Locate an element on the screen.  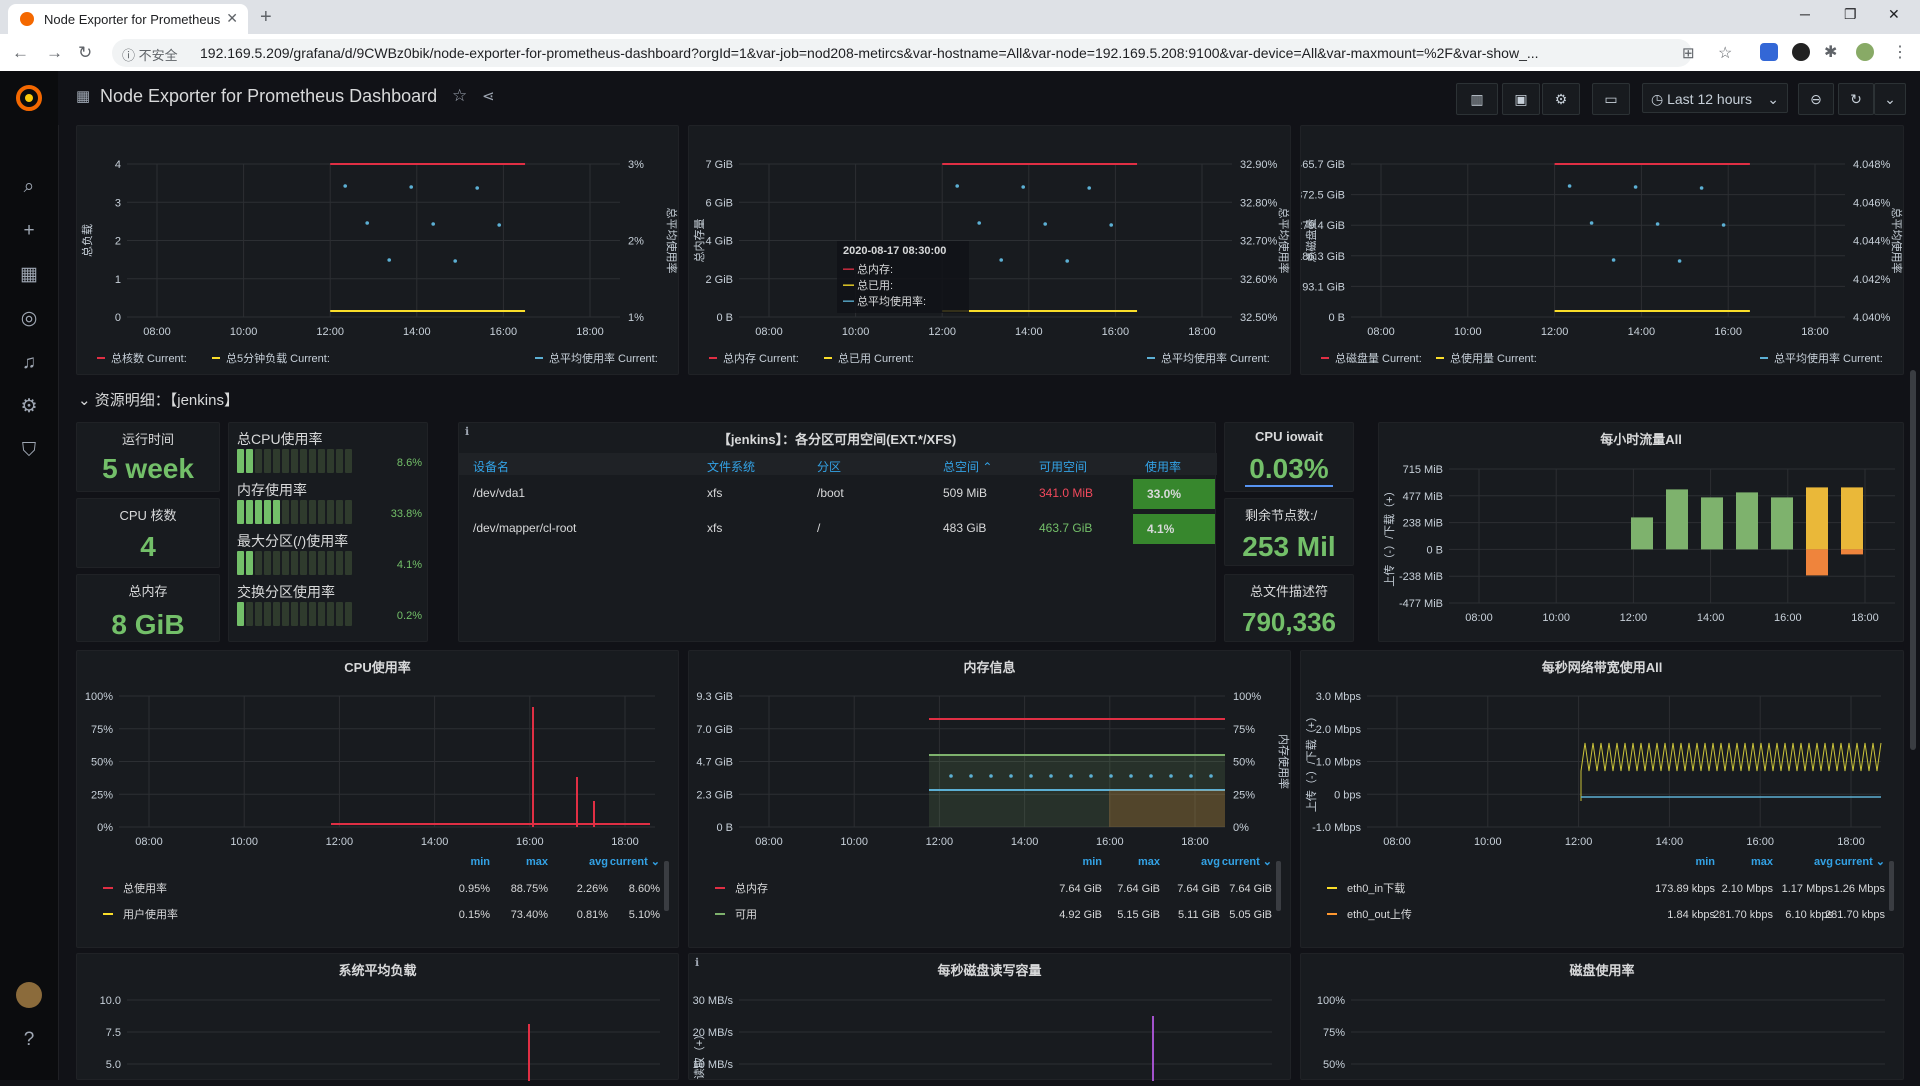
profile-avatar is located at coordinates (1865, 52).